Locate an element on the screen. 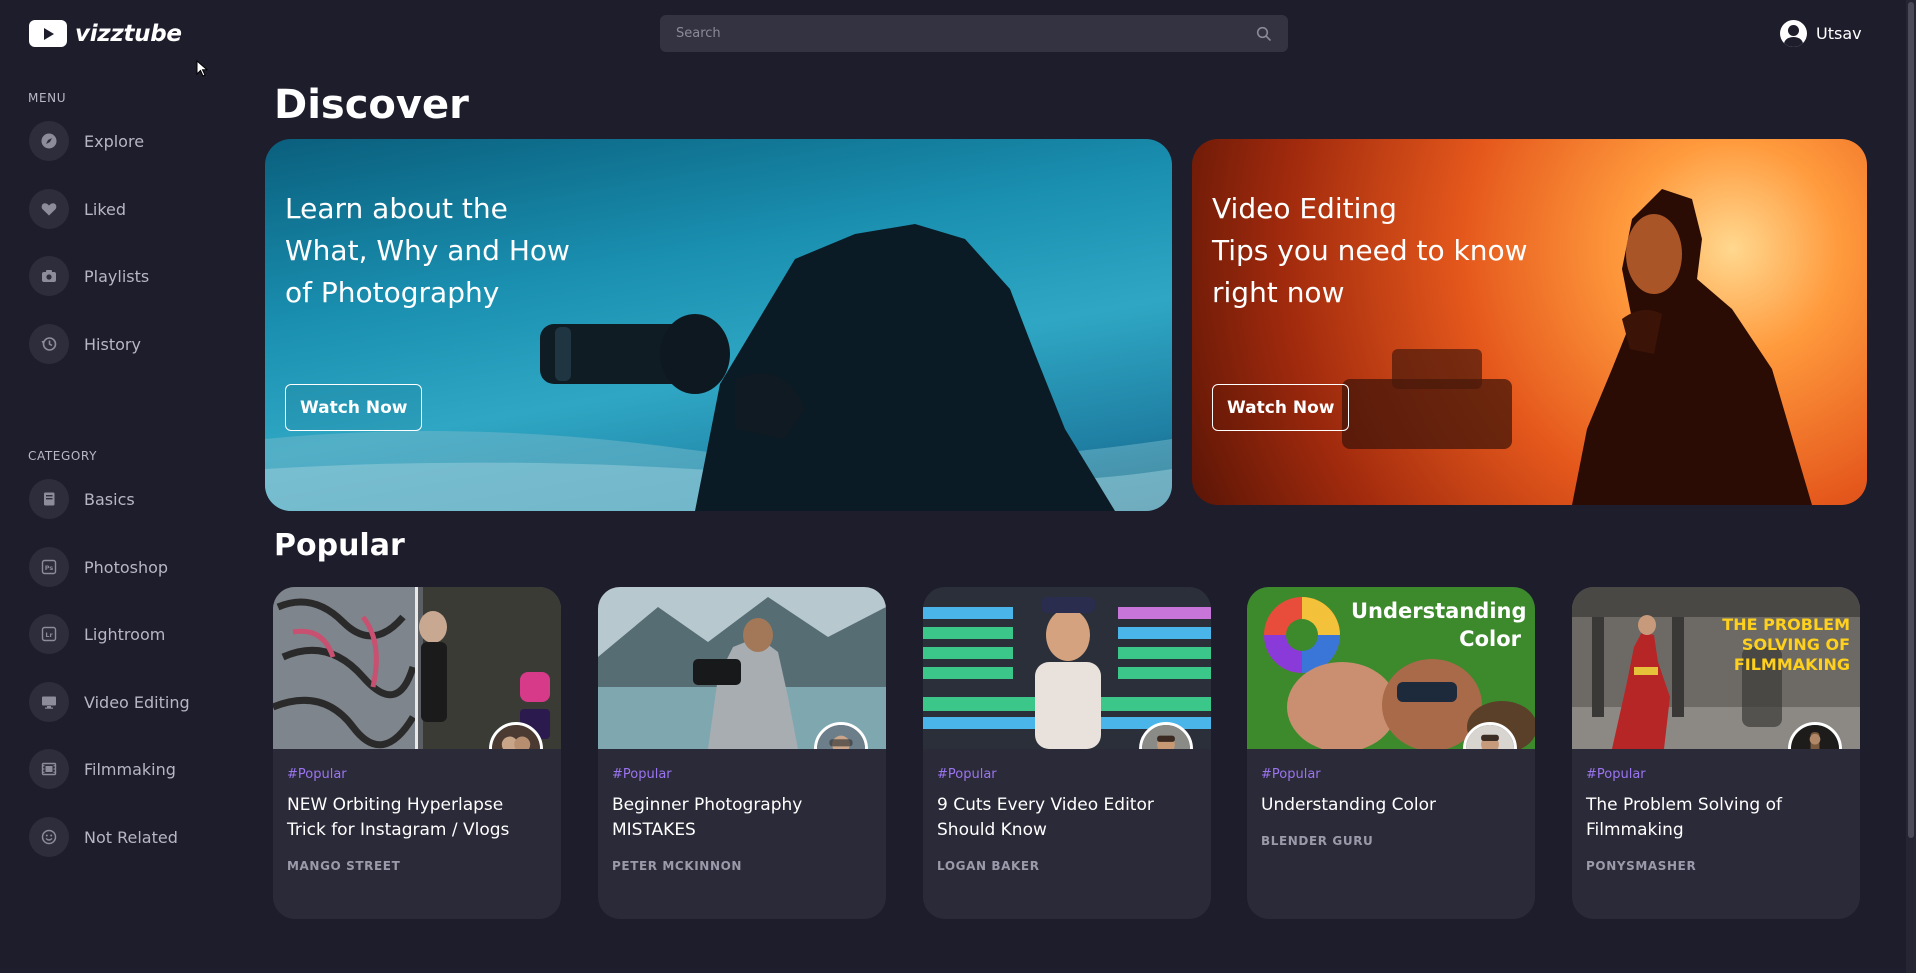  banner-line: What, Why and How is located at coordinates (427, 250).